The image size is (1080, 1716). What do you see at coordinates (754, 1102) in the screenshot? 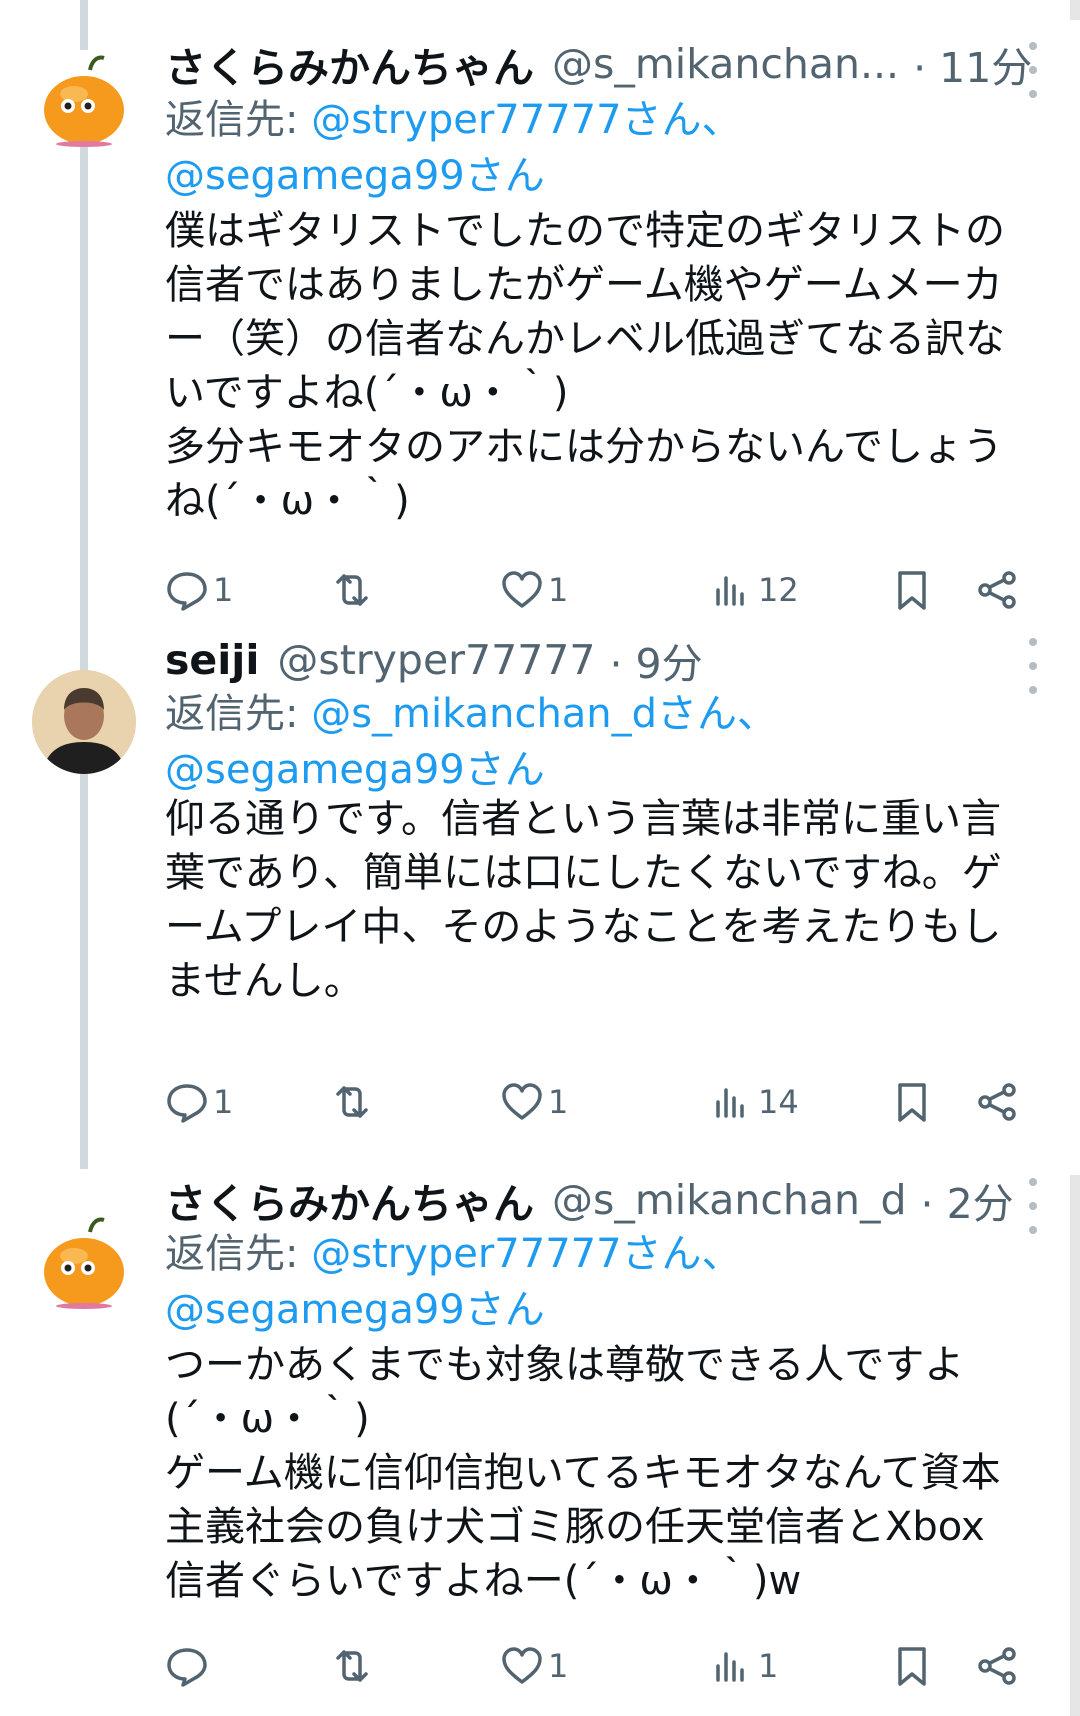
I see `views-button: 14` at bounding box center [754, 1102].